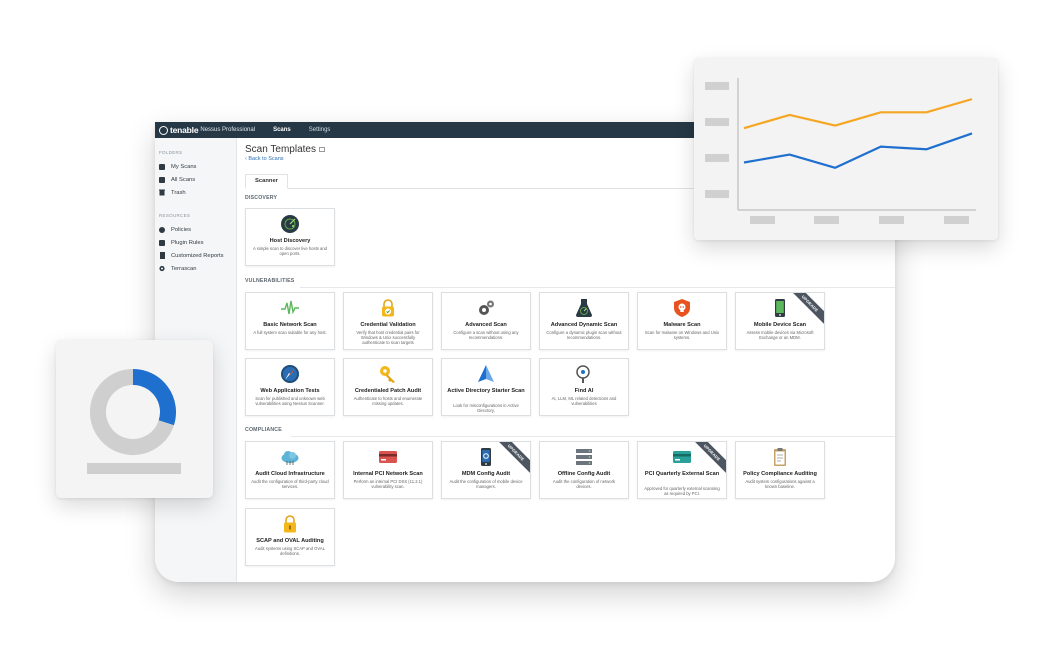  I want to click on window-icon, so click(321, 149).